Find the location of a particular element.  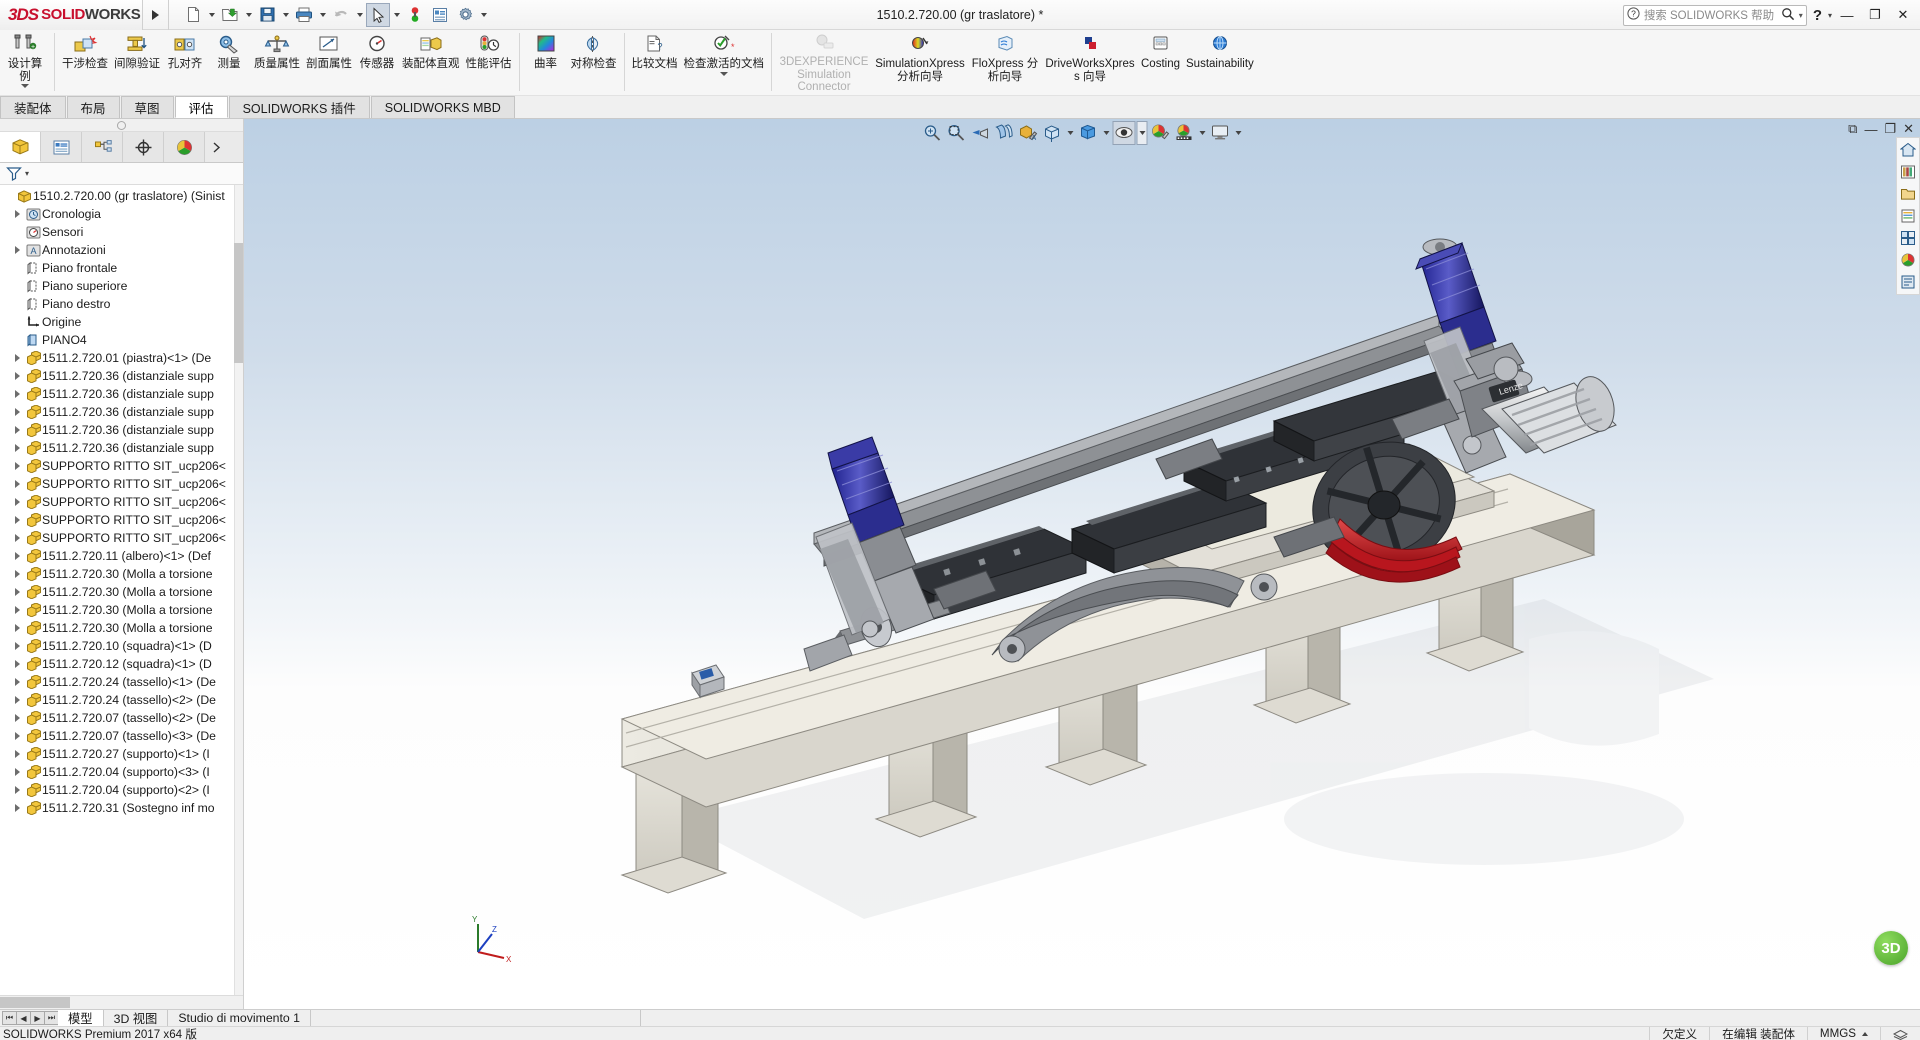

ribbon-button-curvature: 曲率 is located at coordinates (546, 61).